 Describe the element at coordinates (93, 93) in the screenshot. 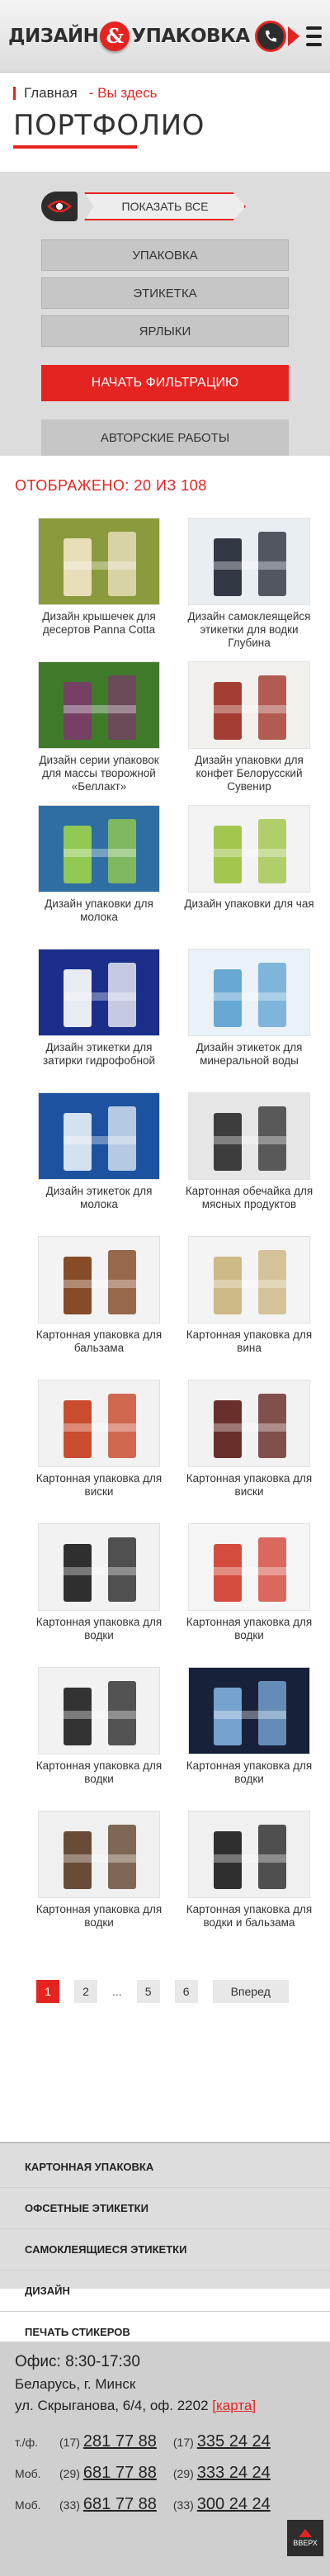

I see `breadcrumb-dash: -` at that location.